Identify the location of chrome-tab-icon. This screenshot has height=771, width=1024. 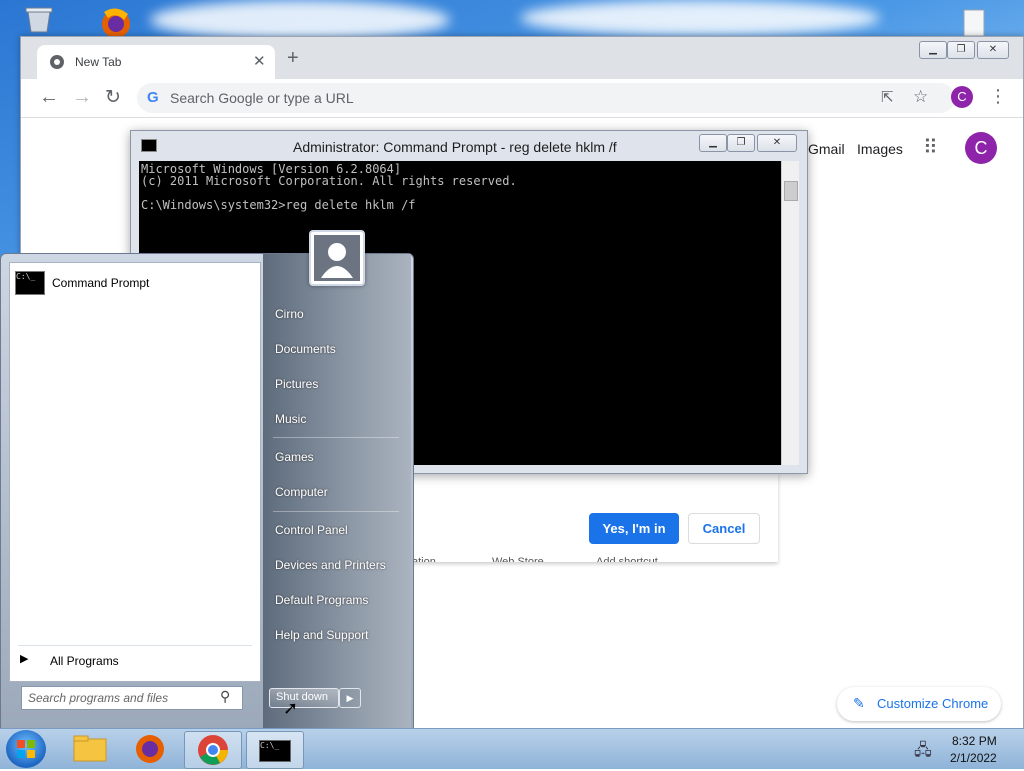
(57, 63).